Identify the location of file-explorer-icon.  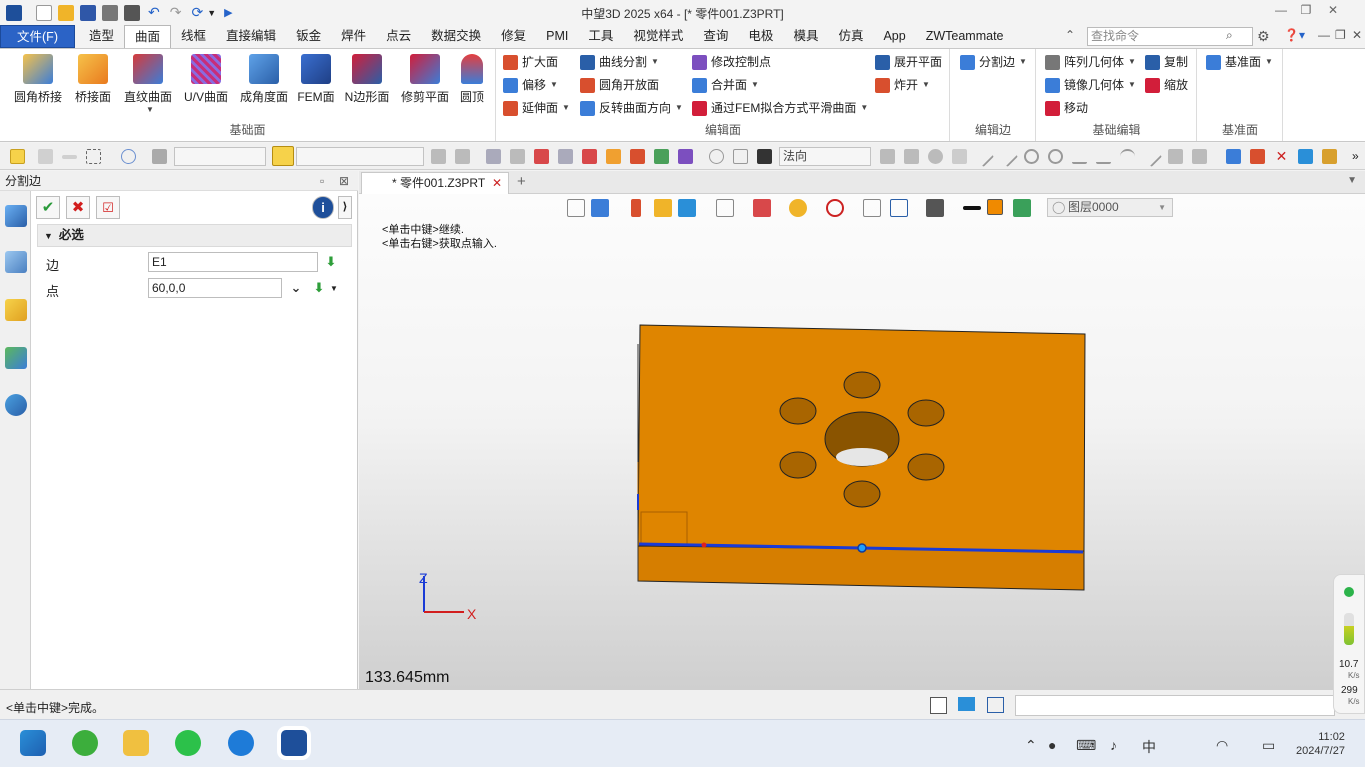
(136, 743).